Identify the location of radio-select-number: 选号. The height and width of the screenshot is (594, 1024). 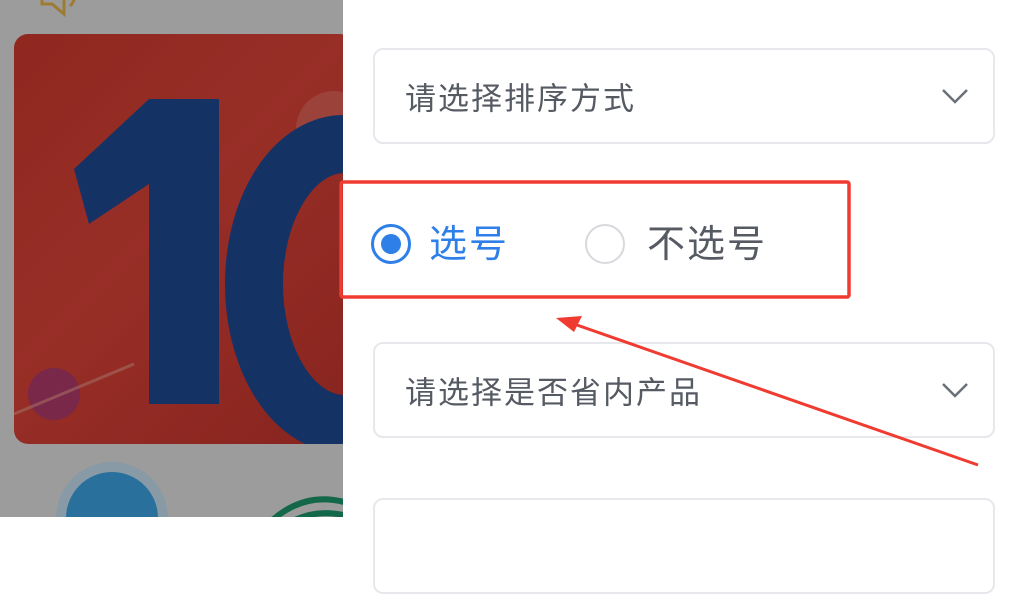
(456, 244).